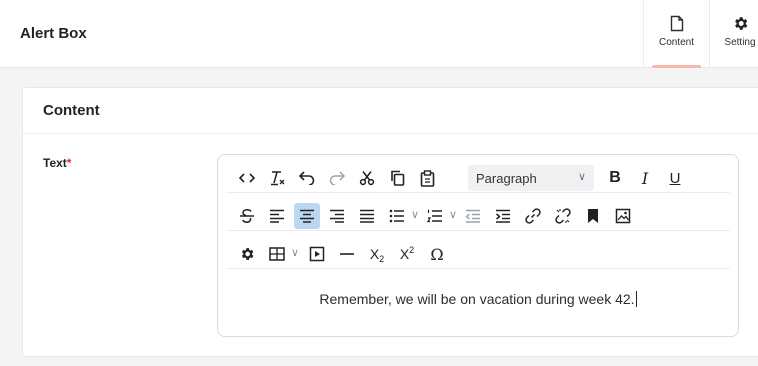 This screenshot has width=758, height=366. Describe the element at coordinates (645, 178) in the screenshot. I see `italic-button: I` at that location.